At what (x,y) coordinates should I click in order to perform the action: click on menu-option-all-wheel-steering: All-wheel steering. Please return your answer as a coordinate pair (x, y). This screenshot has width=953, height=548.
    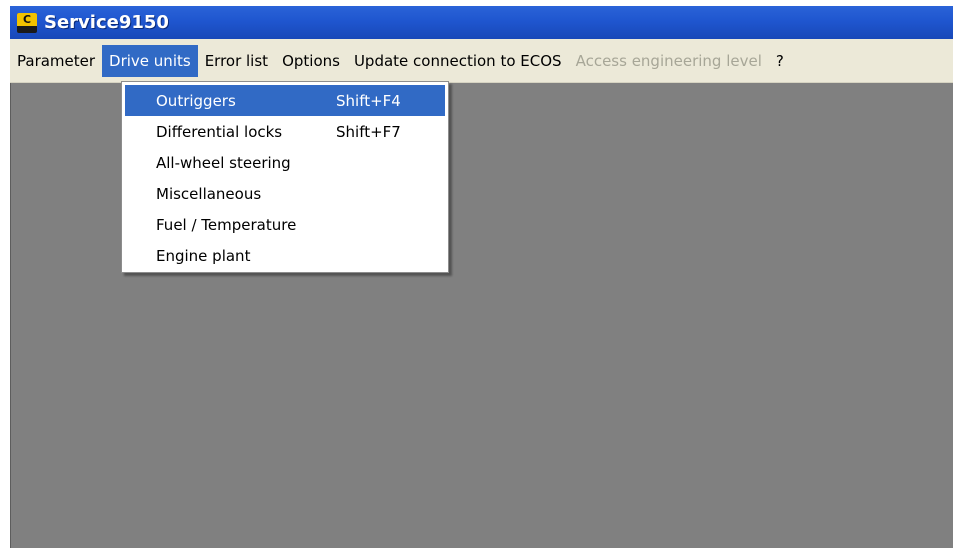
    Looking at the image, I should click on (285, 162).